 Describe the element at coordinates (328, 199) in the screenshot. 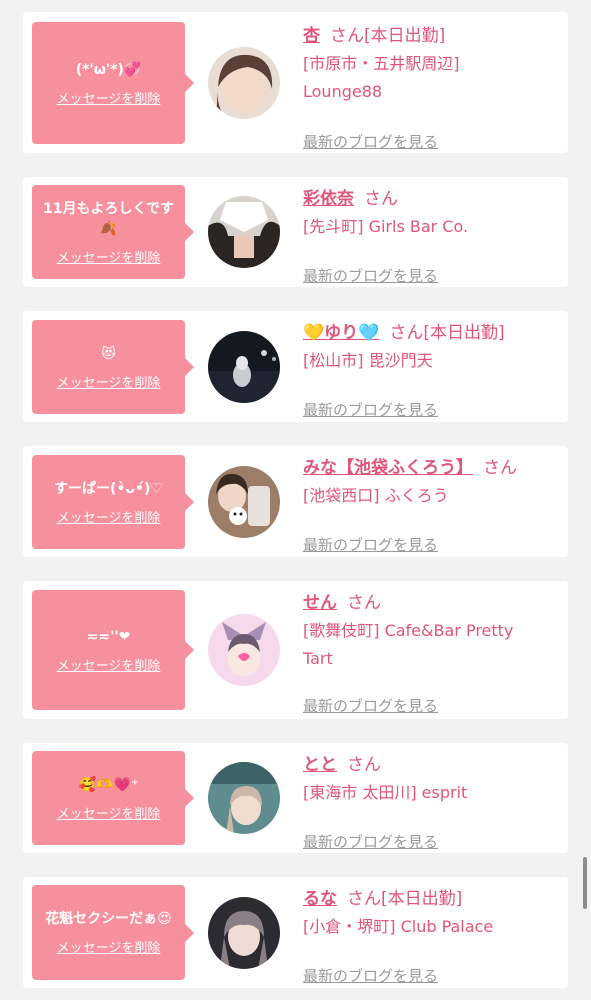

I see `cast-name-link: 彩依奈` at that location.